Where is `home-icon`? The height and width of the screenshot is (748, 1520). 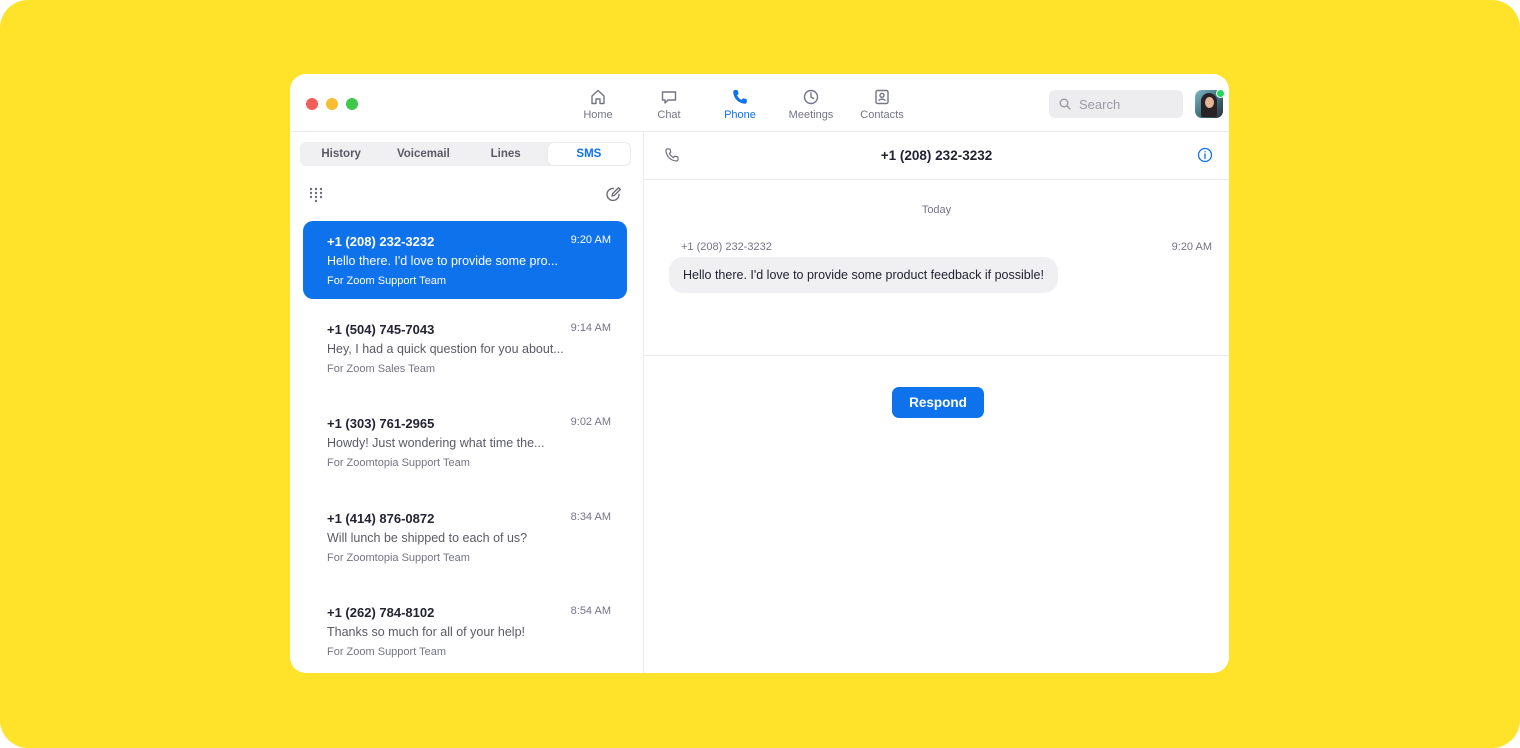
home-icon is located at coordinates (598, 97).